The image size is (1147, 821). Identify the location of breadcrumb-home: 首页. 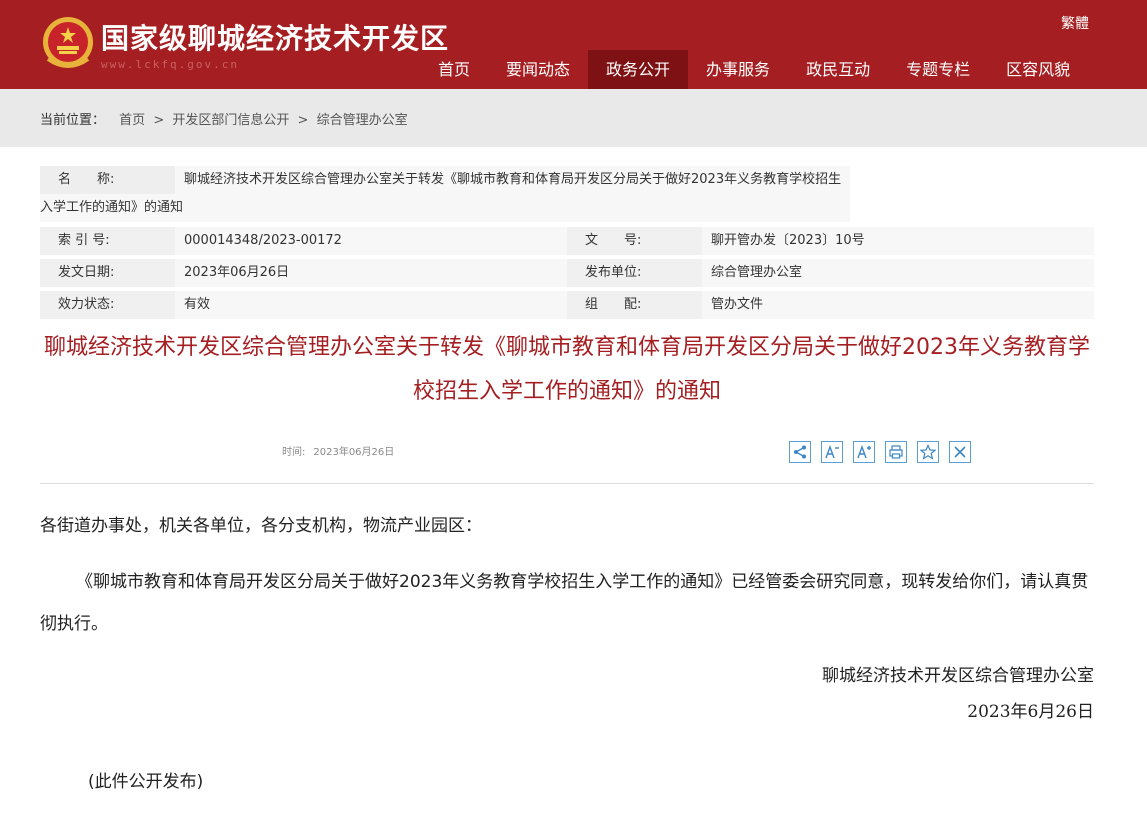
(132, 120).